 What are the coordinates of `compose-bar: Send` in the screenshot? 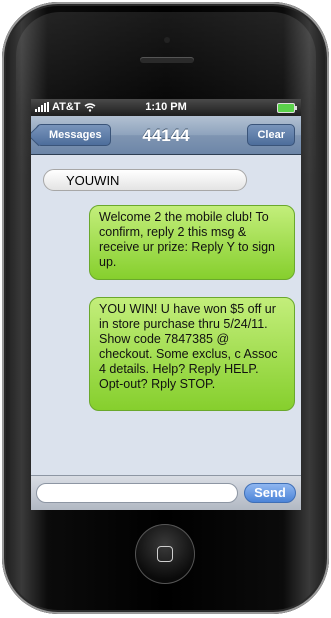 It's located at (166, 492).